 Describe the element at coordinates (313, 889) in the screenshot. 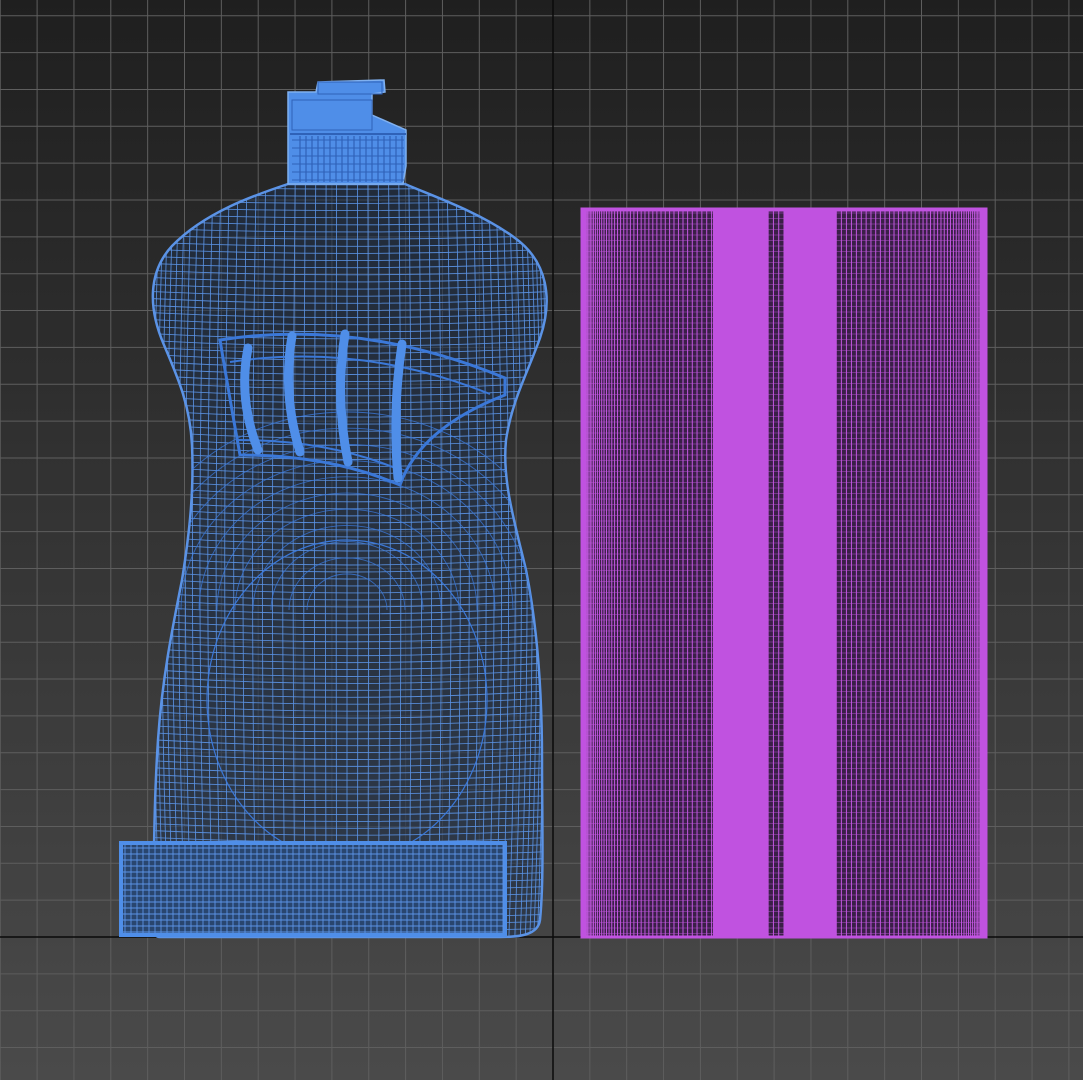

I see `bottle-base-band` at that location.